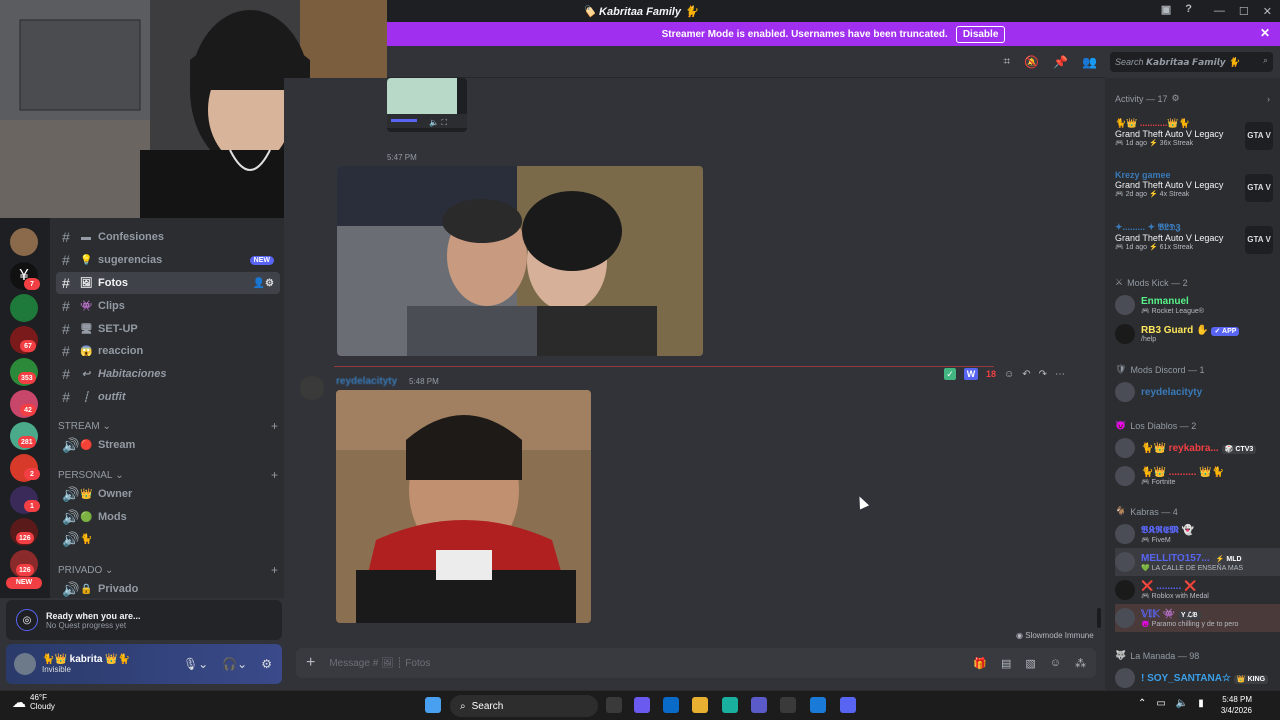 This screenshot has height=720, width=1280. What do you see at coordinates (310, 663) in the screenshot?
I see `attach-plus-icon: +` at bounding box center [310, 663].